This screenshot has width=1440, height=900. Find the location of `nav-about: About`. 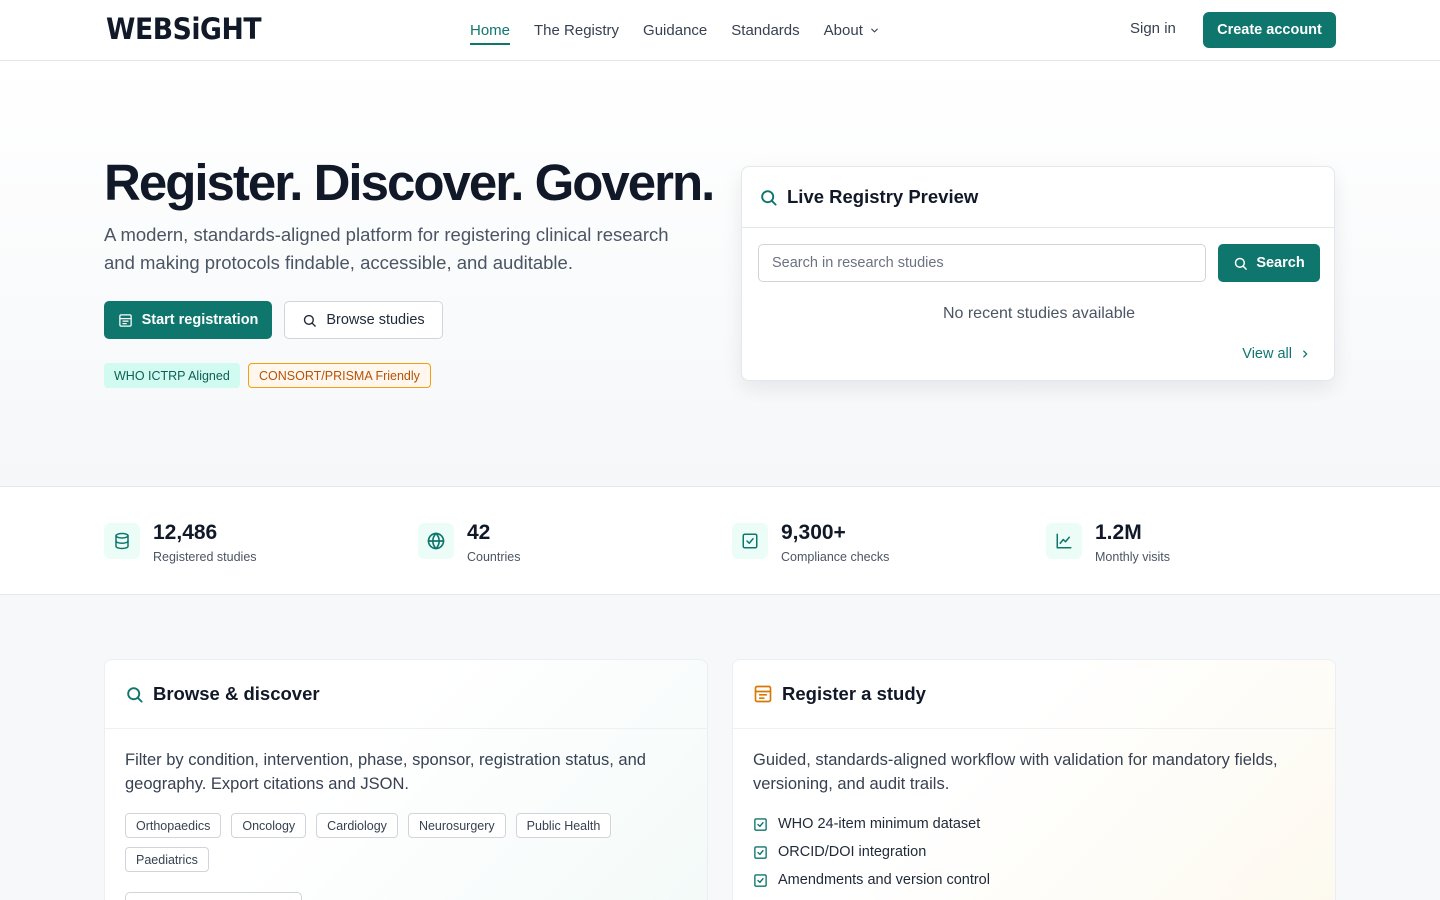

nav-about: About is located at coordinates (852, 30).